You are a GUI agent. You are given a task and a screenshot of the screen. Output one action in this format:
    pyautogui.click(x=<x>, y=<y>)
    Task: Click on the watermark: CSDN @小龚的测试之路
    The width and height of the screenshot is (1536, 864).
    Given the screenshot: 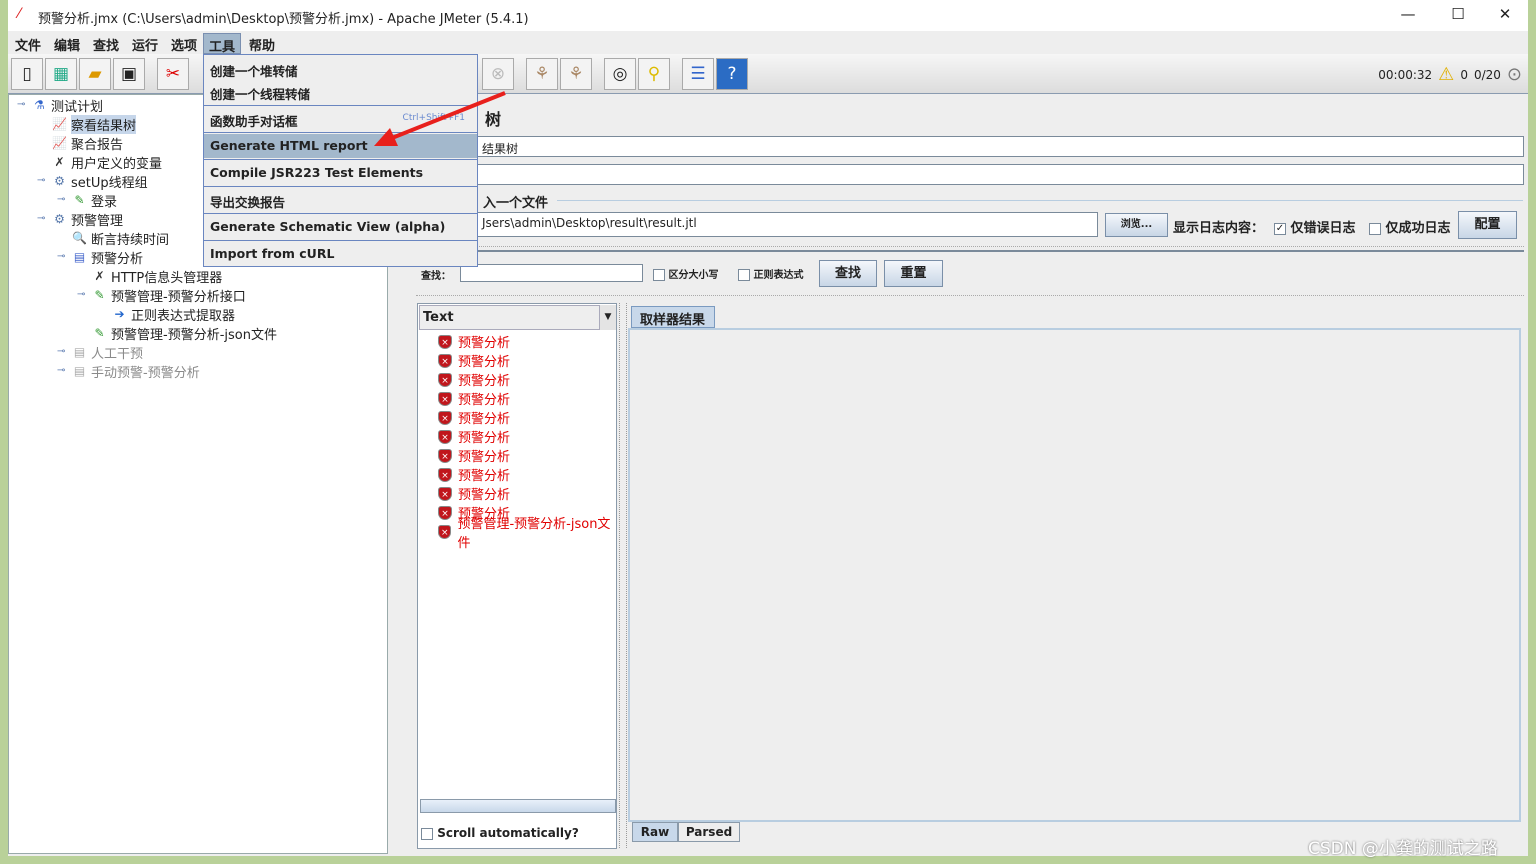 What is the action you would take?
    pyautogui.click(x=1403, y=849)
    